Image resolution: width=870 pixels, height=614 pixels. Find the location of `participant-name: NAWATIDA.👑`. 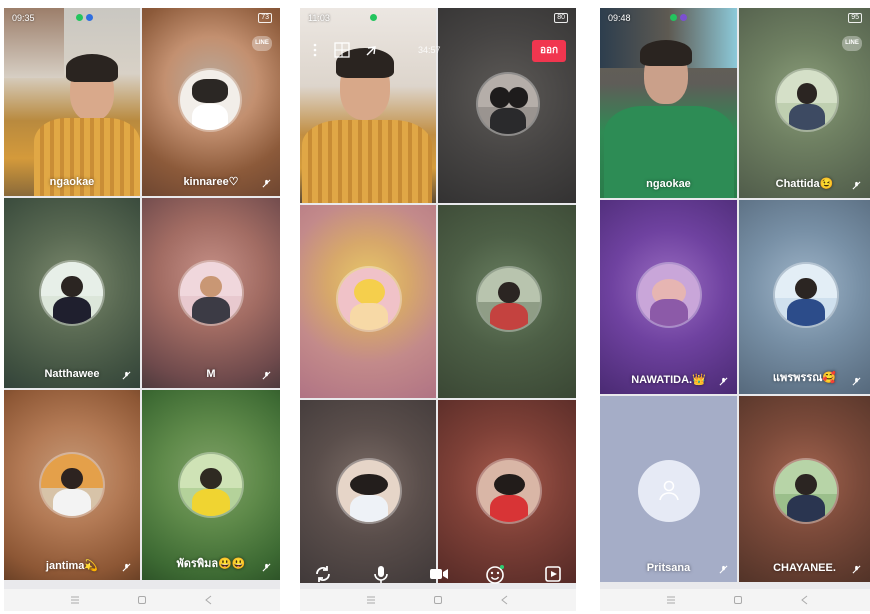

participant-name: NAWATIDA.👑 is located at coordinates (668, 380).